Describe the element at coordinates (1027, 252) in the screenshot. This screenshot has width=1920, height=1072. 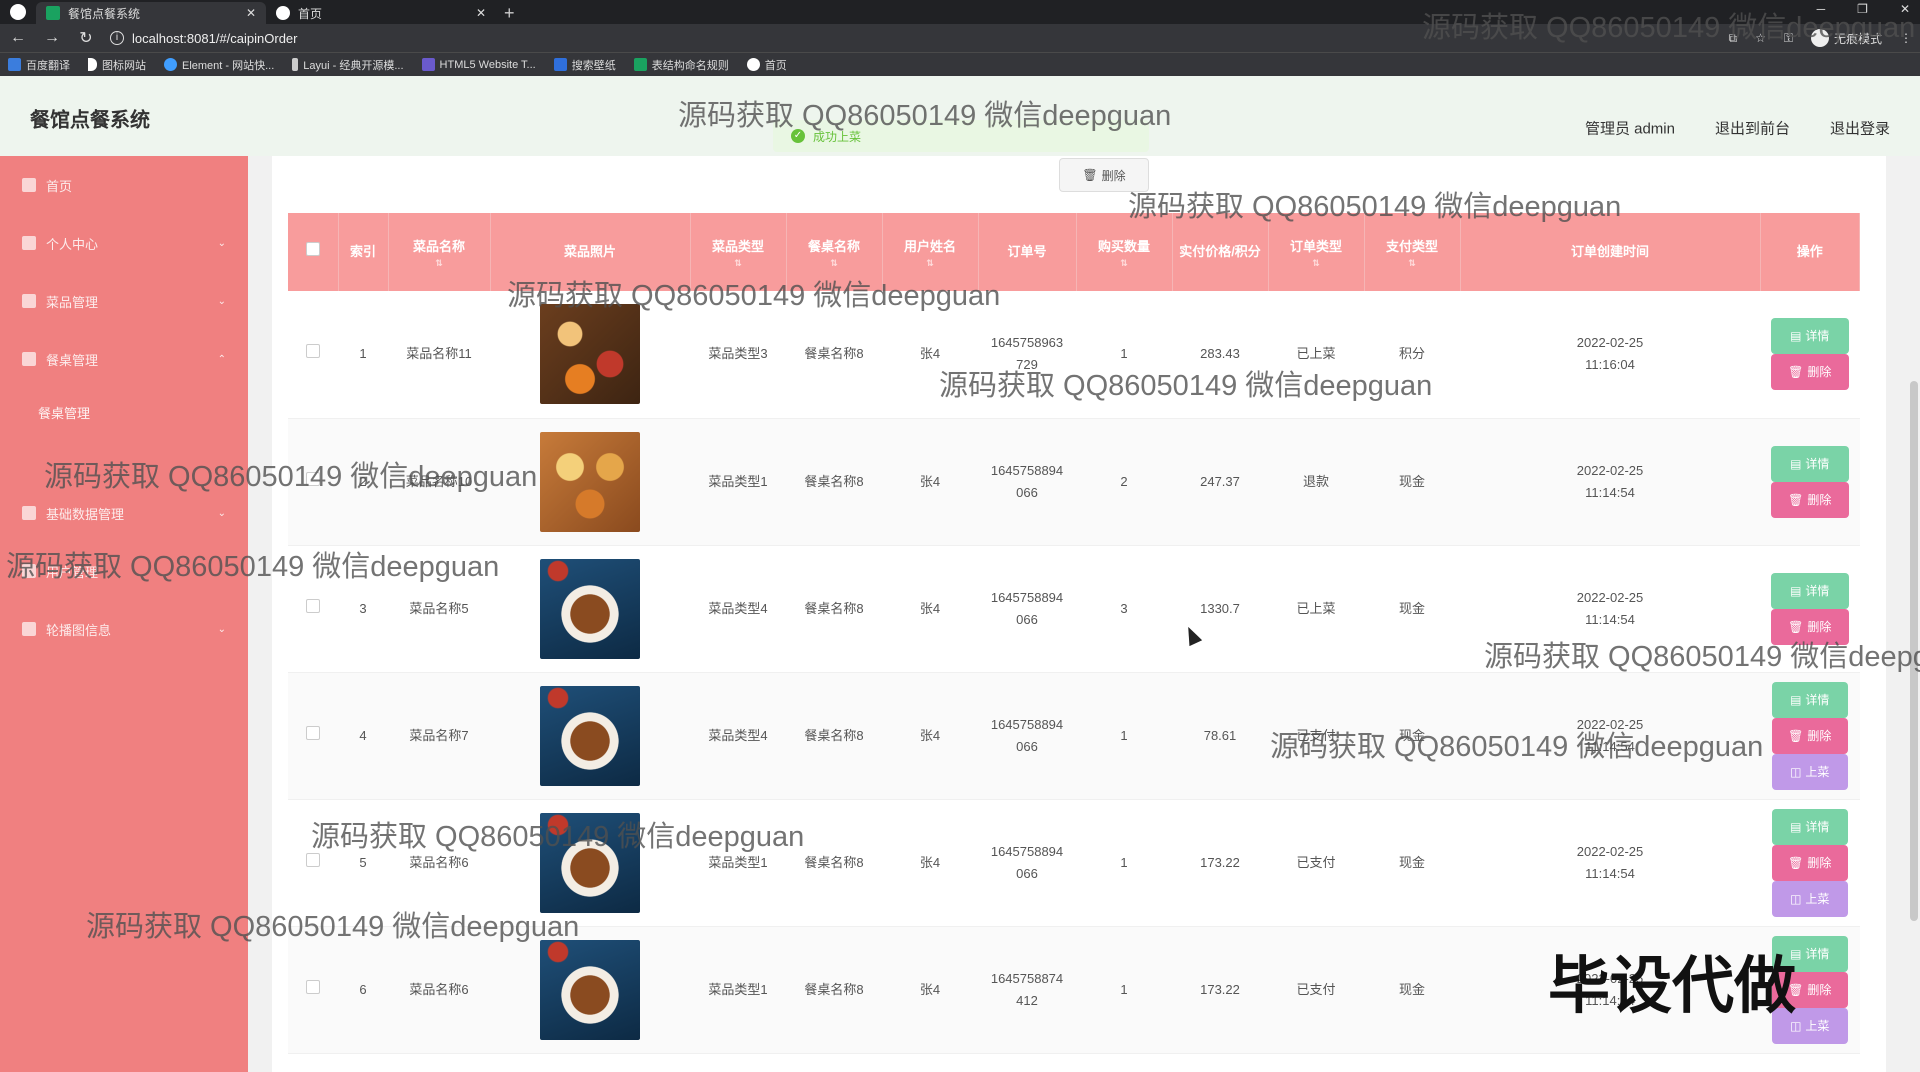
I see `col-header: 订单号` at that location.